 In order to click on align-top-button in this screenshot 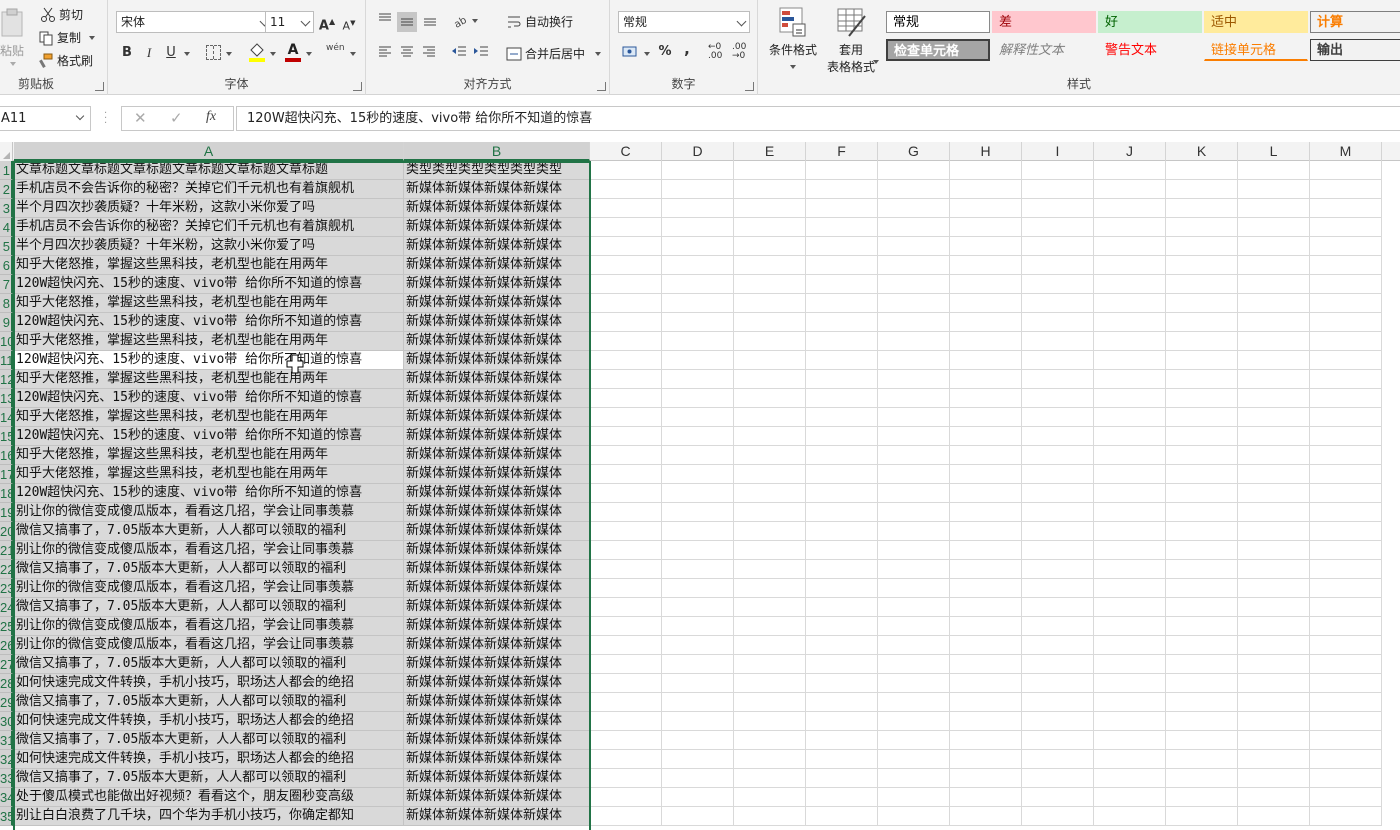, I will do `click(385, 21)`.